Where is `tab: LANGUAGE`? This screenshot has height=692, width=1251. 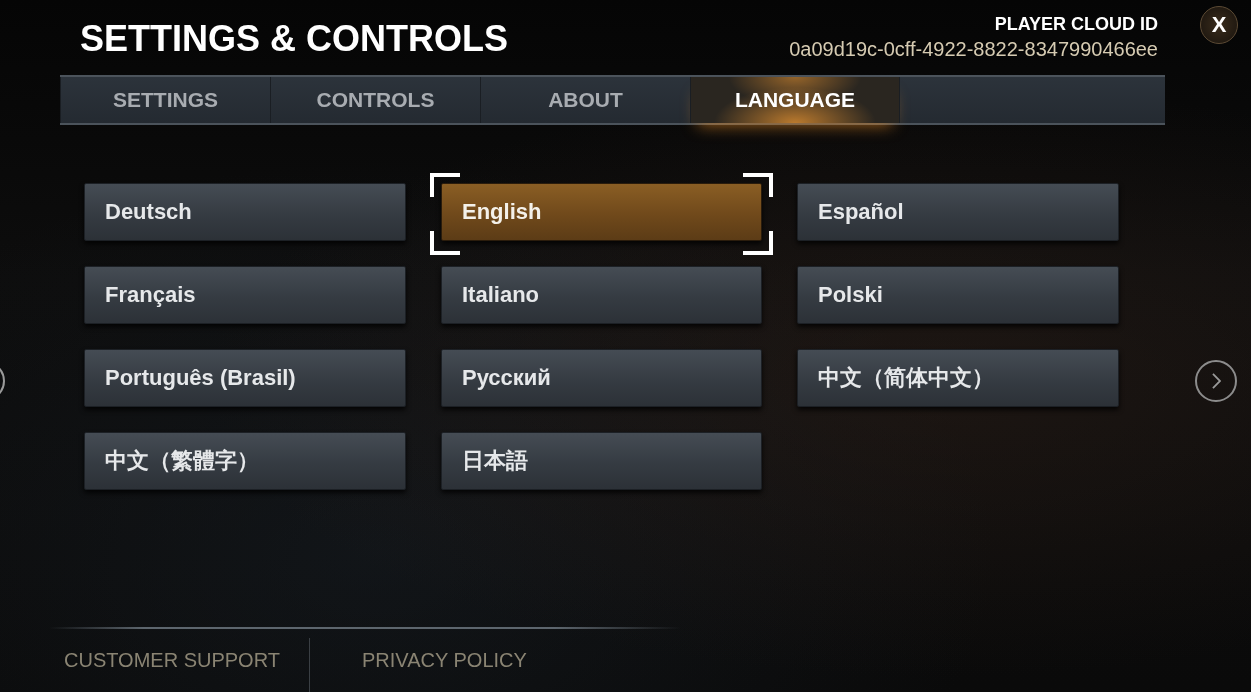
tab: LANGUAGE is located at coordinates (795, 100).